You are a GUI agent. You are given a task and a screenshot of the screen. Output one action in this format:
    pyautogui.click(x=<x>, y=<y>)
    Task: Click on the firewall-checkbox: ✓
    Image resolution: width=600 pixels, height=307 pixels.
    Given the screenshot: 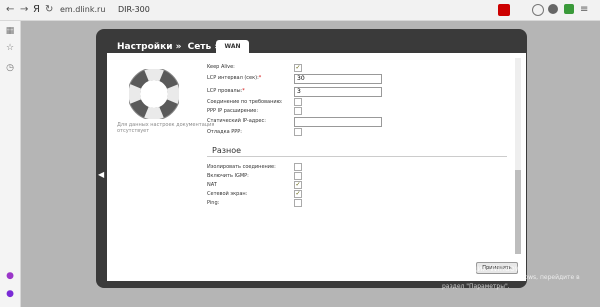 What is the action you would take?
    pyautogui.click(x=298, y=194)
    